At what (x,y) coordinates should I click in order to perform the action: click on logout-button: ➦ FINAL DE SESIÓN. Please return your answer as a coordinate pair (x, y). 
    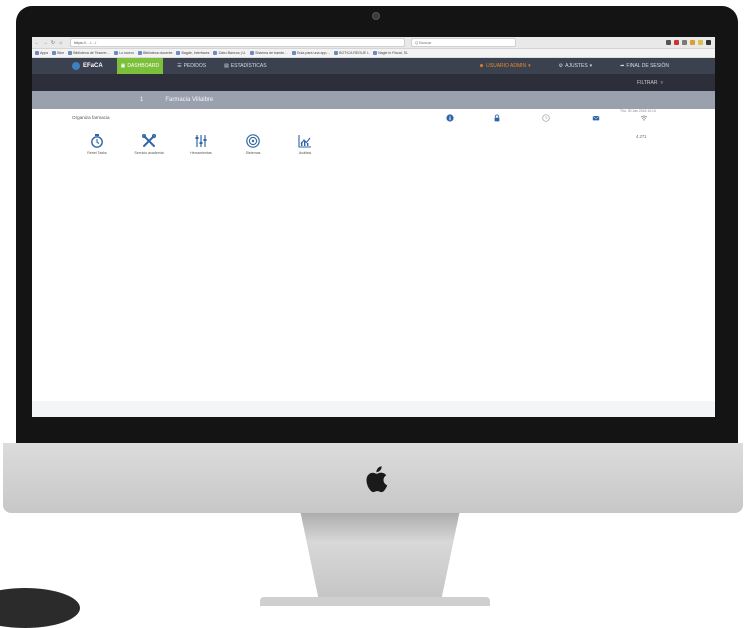
    Looking at the image, I should click on (644, 66).